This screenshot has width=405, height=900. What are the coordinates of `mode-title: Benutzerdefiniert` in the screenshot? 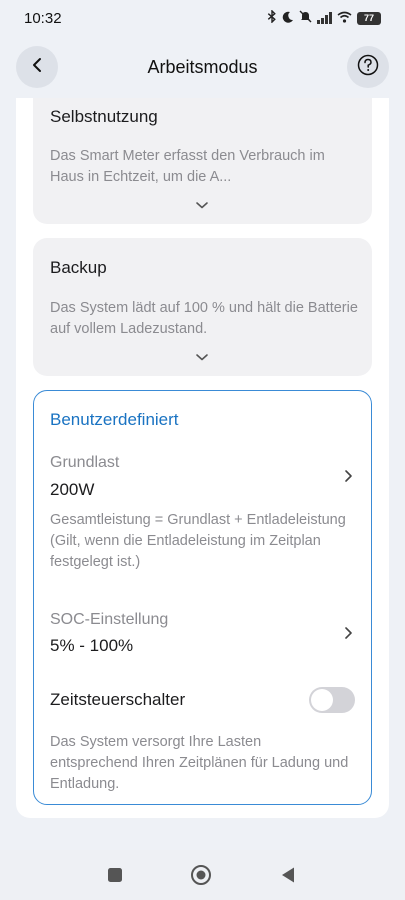 It's located at (114, 419).